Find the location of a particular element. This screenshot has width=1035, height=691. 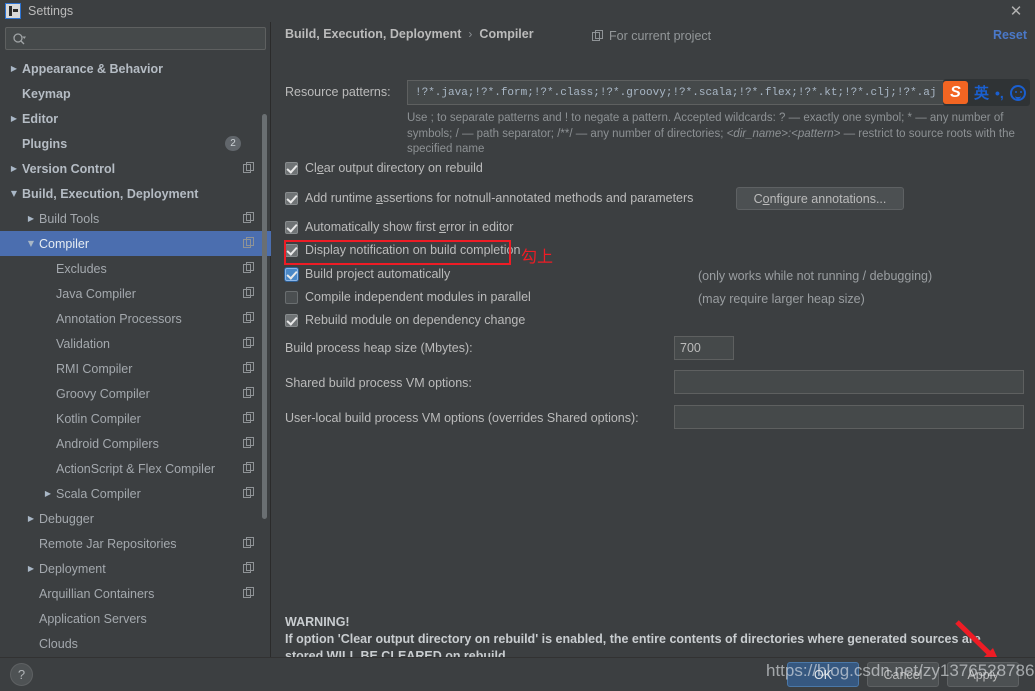

ime-language-mode: 英 is located at coordinates (981, 92).